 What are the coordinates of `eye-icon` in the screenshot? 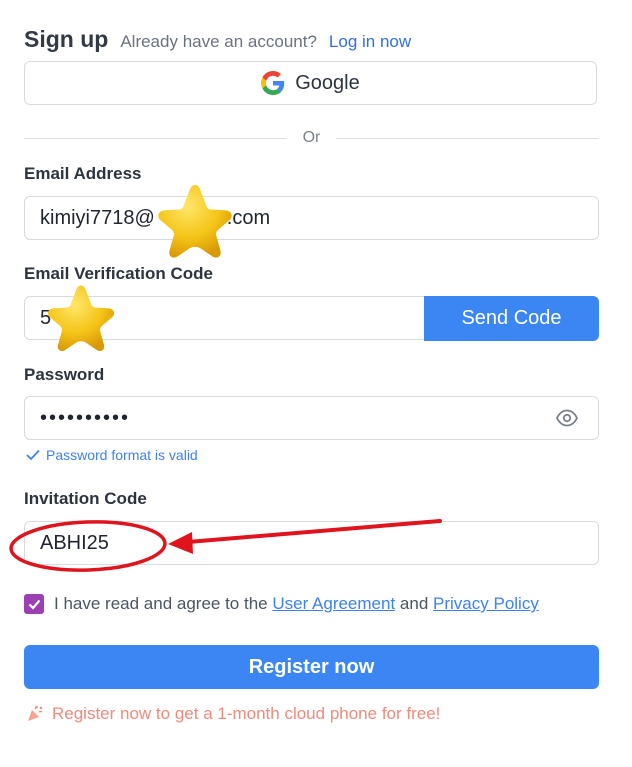 It's located at (567, 418).